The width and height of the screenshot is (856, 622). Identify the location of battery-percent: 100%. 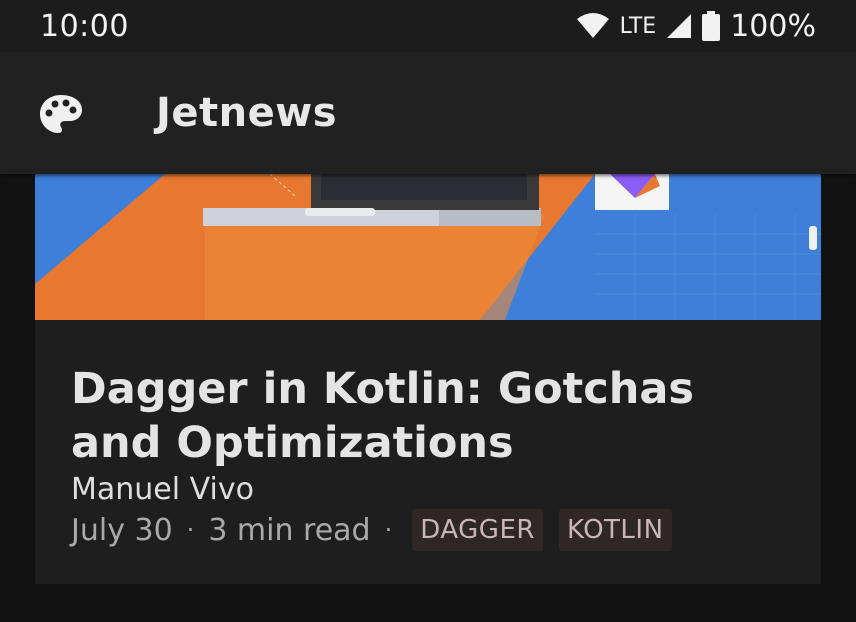
(773, 26).